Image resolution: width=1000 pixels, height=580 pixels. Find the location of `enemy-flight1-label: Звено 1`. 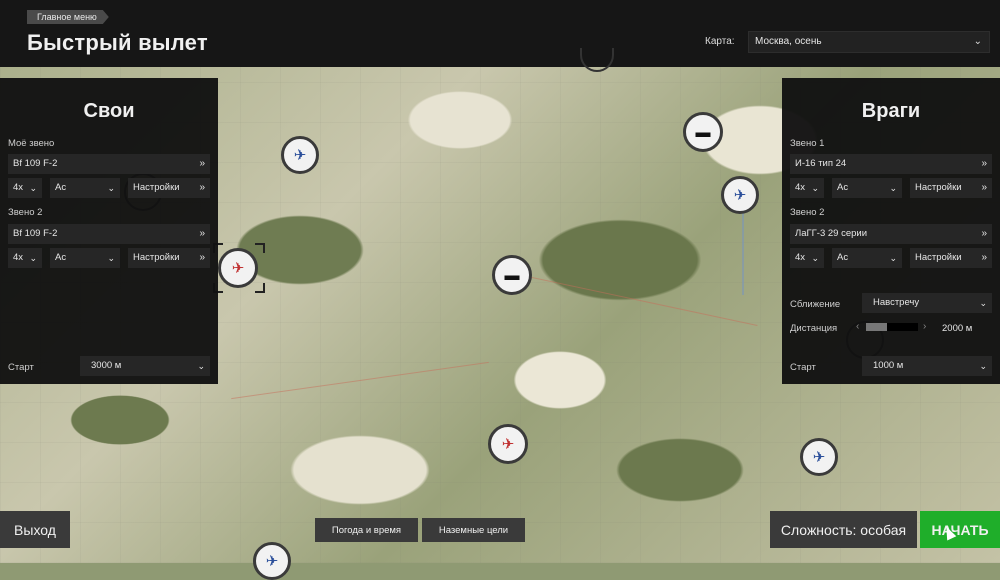

enemy-flight1-label: Звено 1 is located at coordinates (807, 143).